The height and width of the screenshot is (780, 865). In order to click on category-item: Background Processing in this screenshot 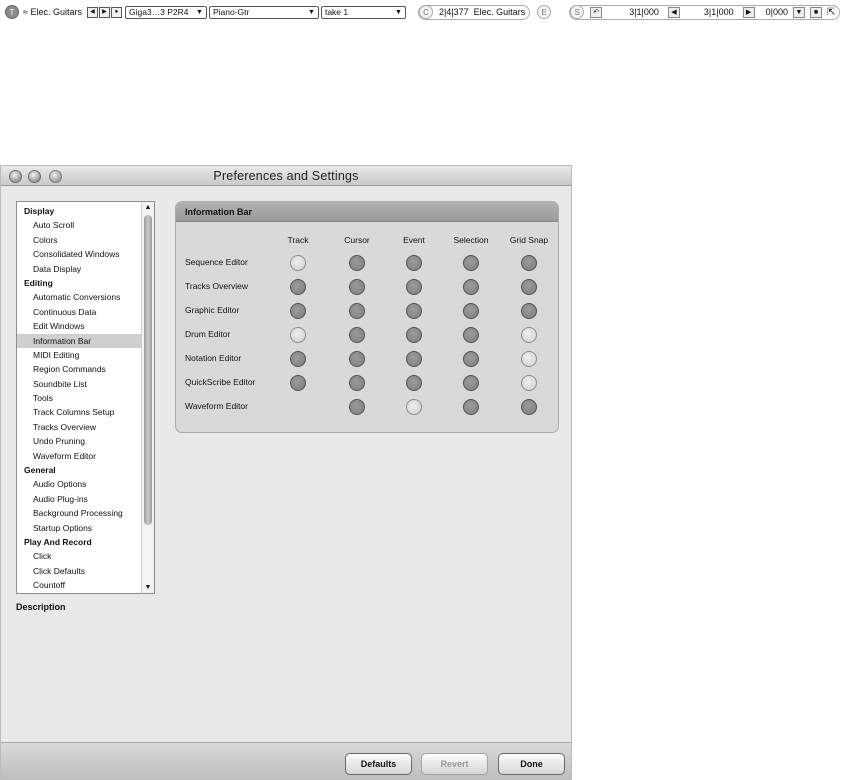, I will do `click(79, 513)`.